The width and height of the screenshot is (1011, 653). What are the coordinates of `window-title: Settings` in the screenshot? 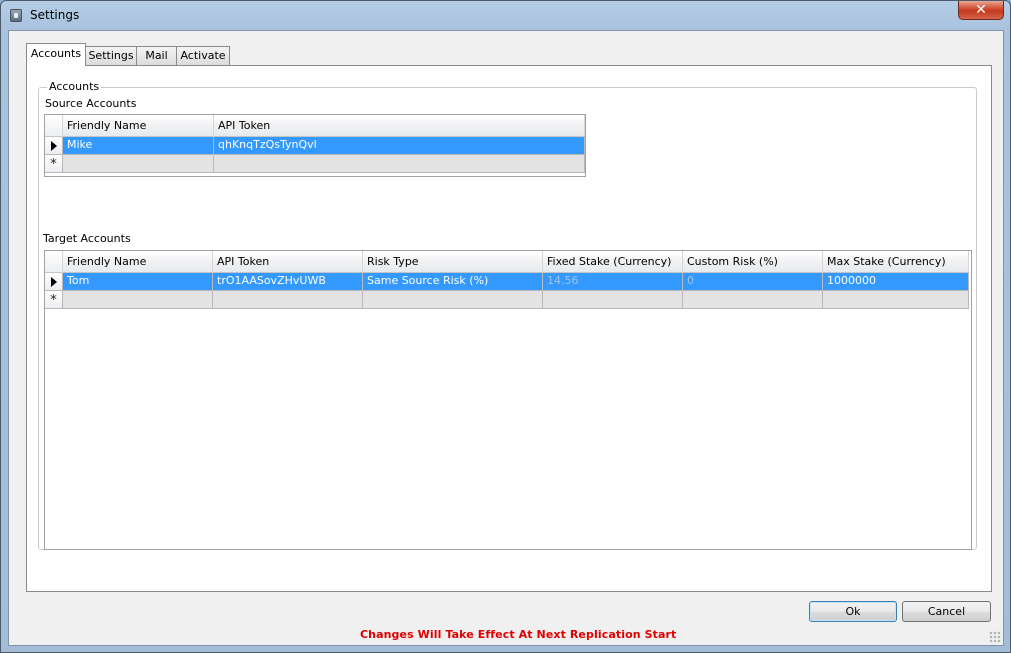 It's located at (55, 15).